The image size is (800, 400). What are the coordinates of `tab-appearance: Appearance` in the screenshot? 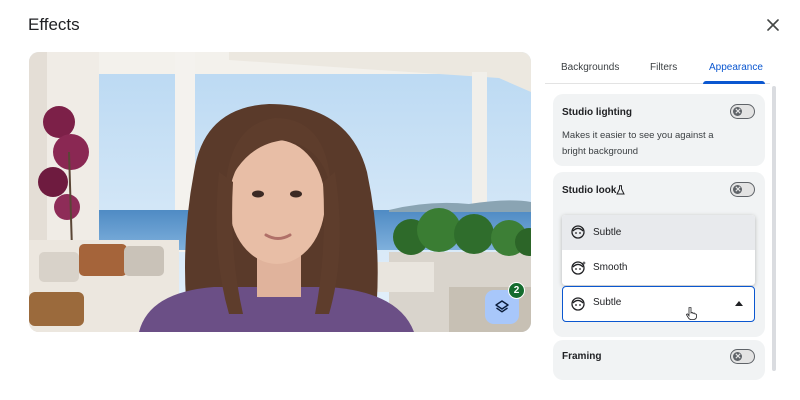 It's located at (736, 67).